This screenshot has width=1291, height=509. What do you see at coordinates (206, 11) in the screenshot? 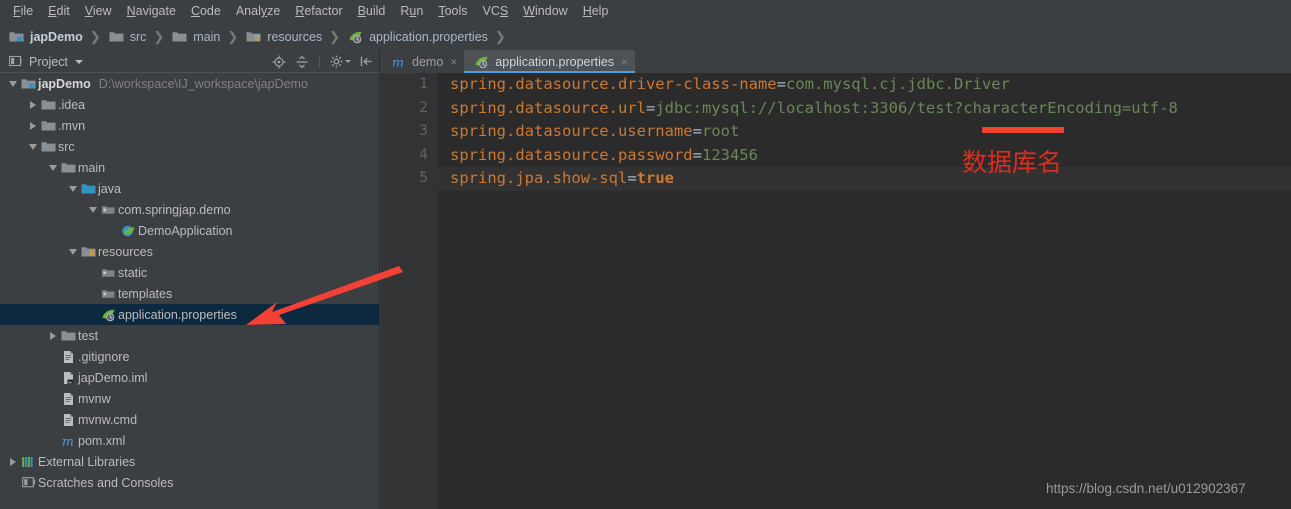
I see `menu-item-code: Code` at bounding box center [206, 11].